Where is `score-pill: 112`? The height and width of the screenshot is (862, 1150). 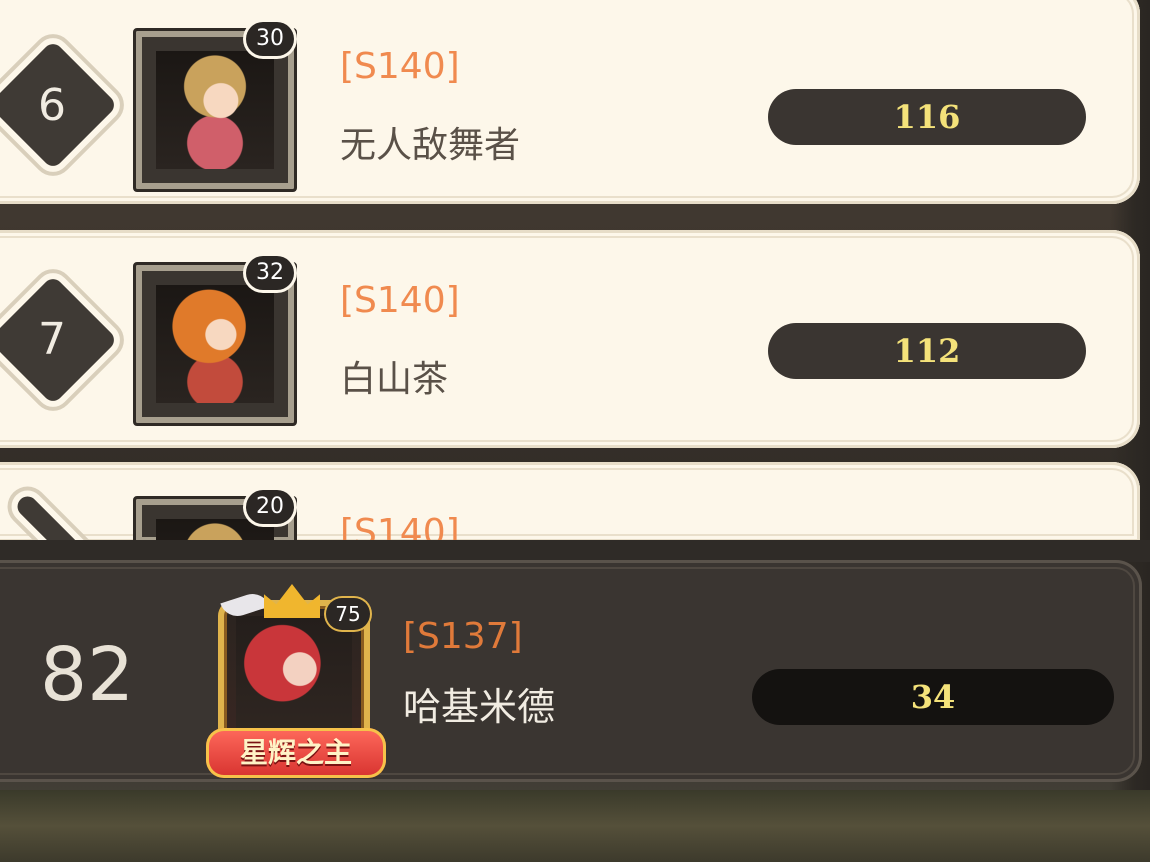 score-pill: 112 is located at coordinates (927, 351).